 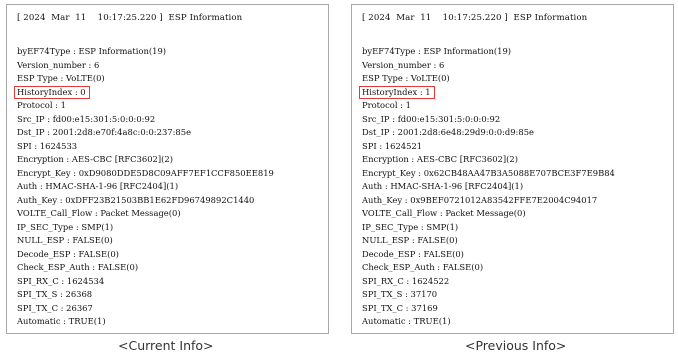 What do you see at coordinates (510, 92) in the screenshot?
I see `info-line-history-row: HistoryIndex : 1` at bounding box center [510, 92].